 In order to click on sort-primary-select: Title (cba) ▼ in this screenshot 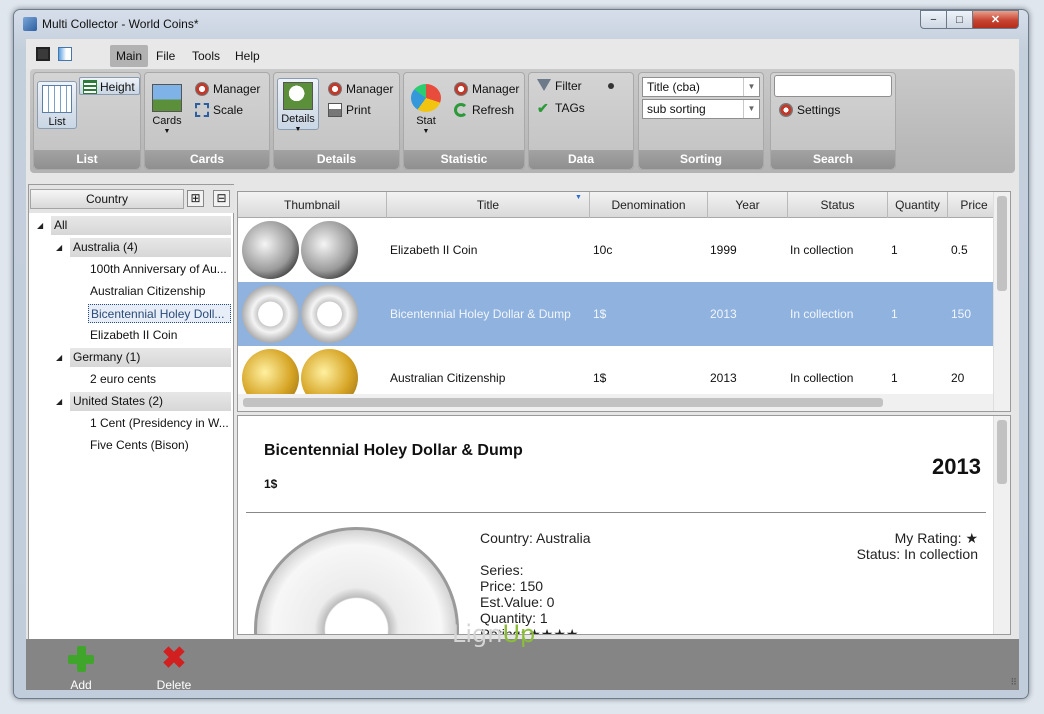, I will do `click(701, 87)`.